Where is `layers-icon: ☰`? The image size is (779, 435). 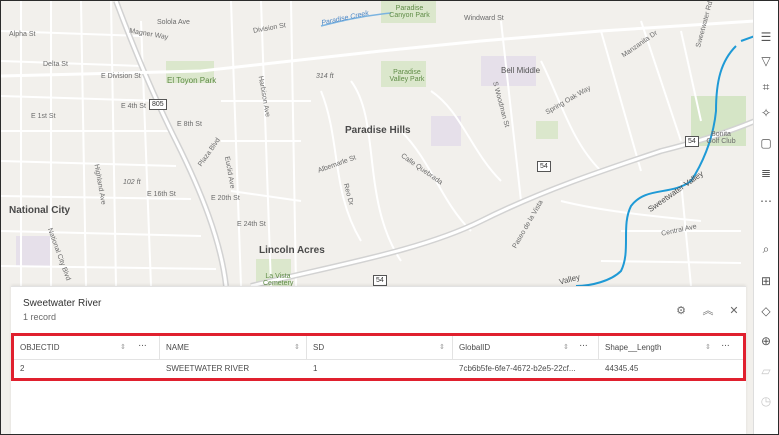 layers-icon: ☰ is located at coordinates (766, 37).